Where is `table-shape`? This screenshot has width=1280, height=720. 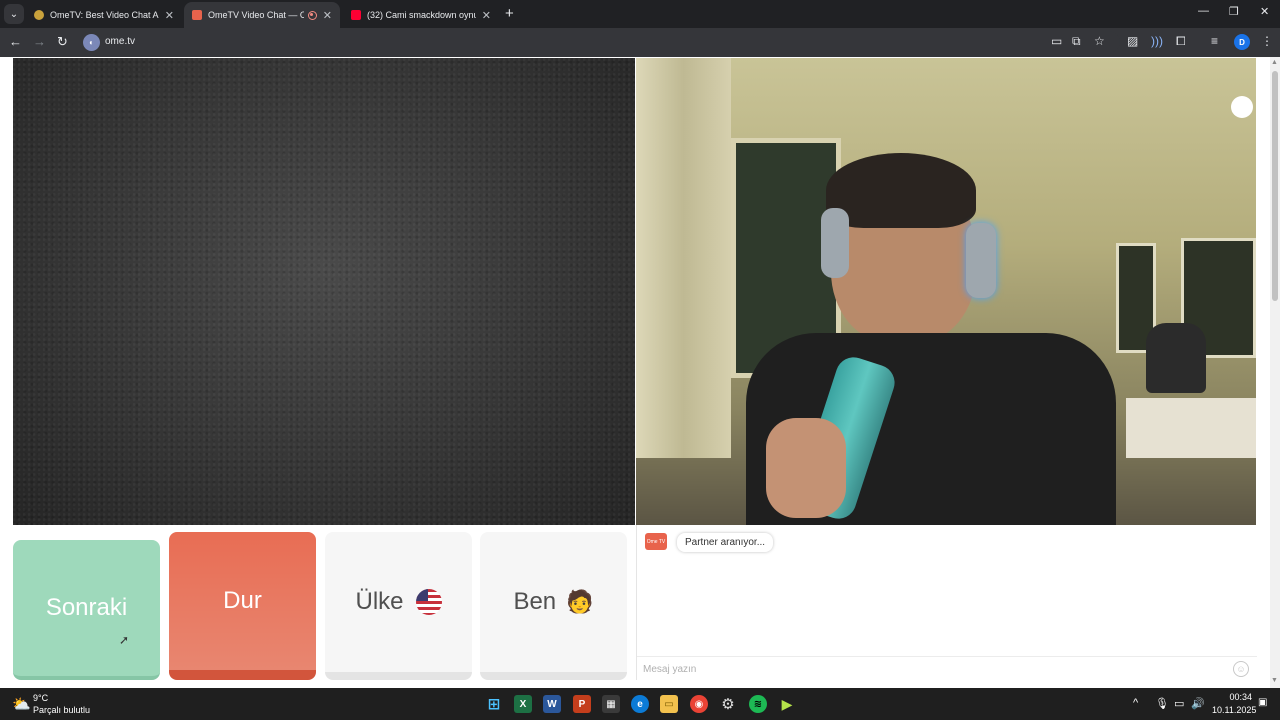
table-shape is located at coordinates (1191, 428).